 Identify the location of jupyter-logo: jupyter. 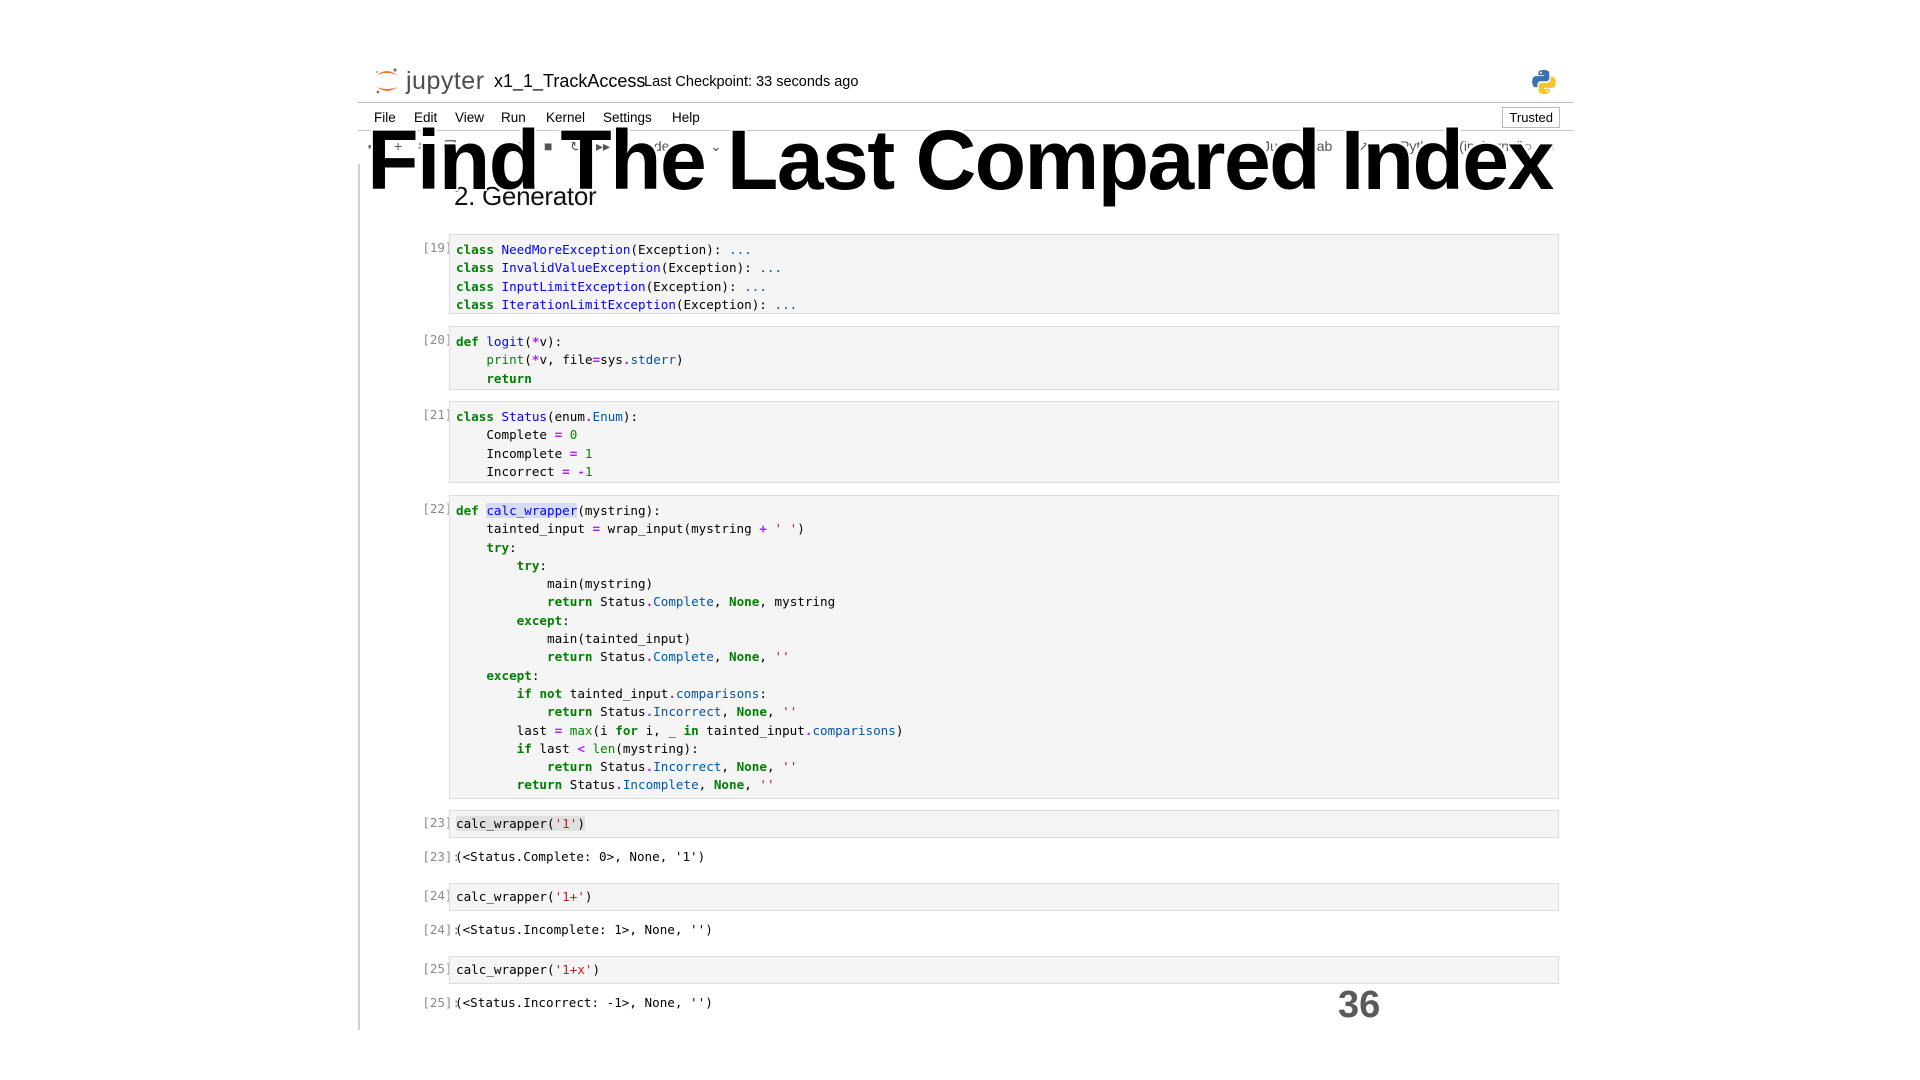
(429, 81).